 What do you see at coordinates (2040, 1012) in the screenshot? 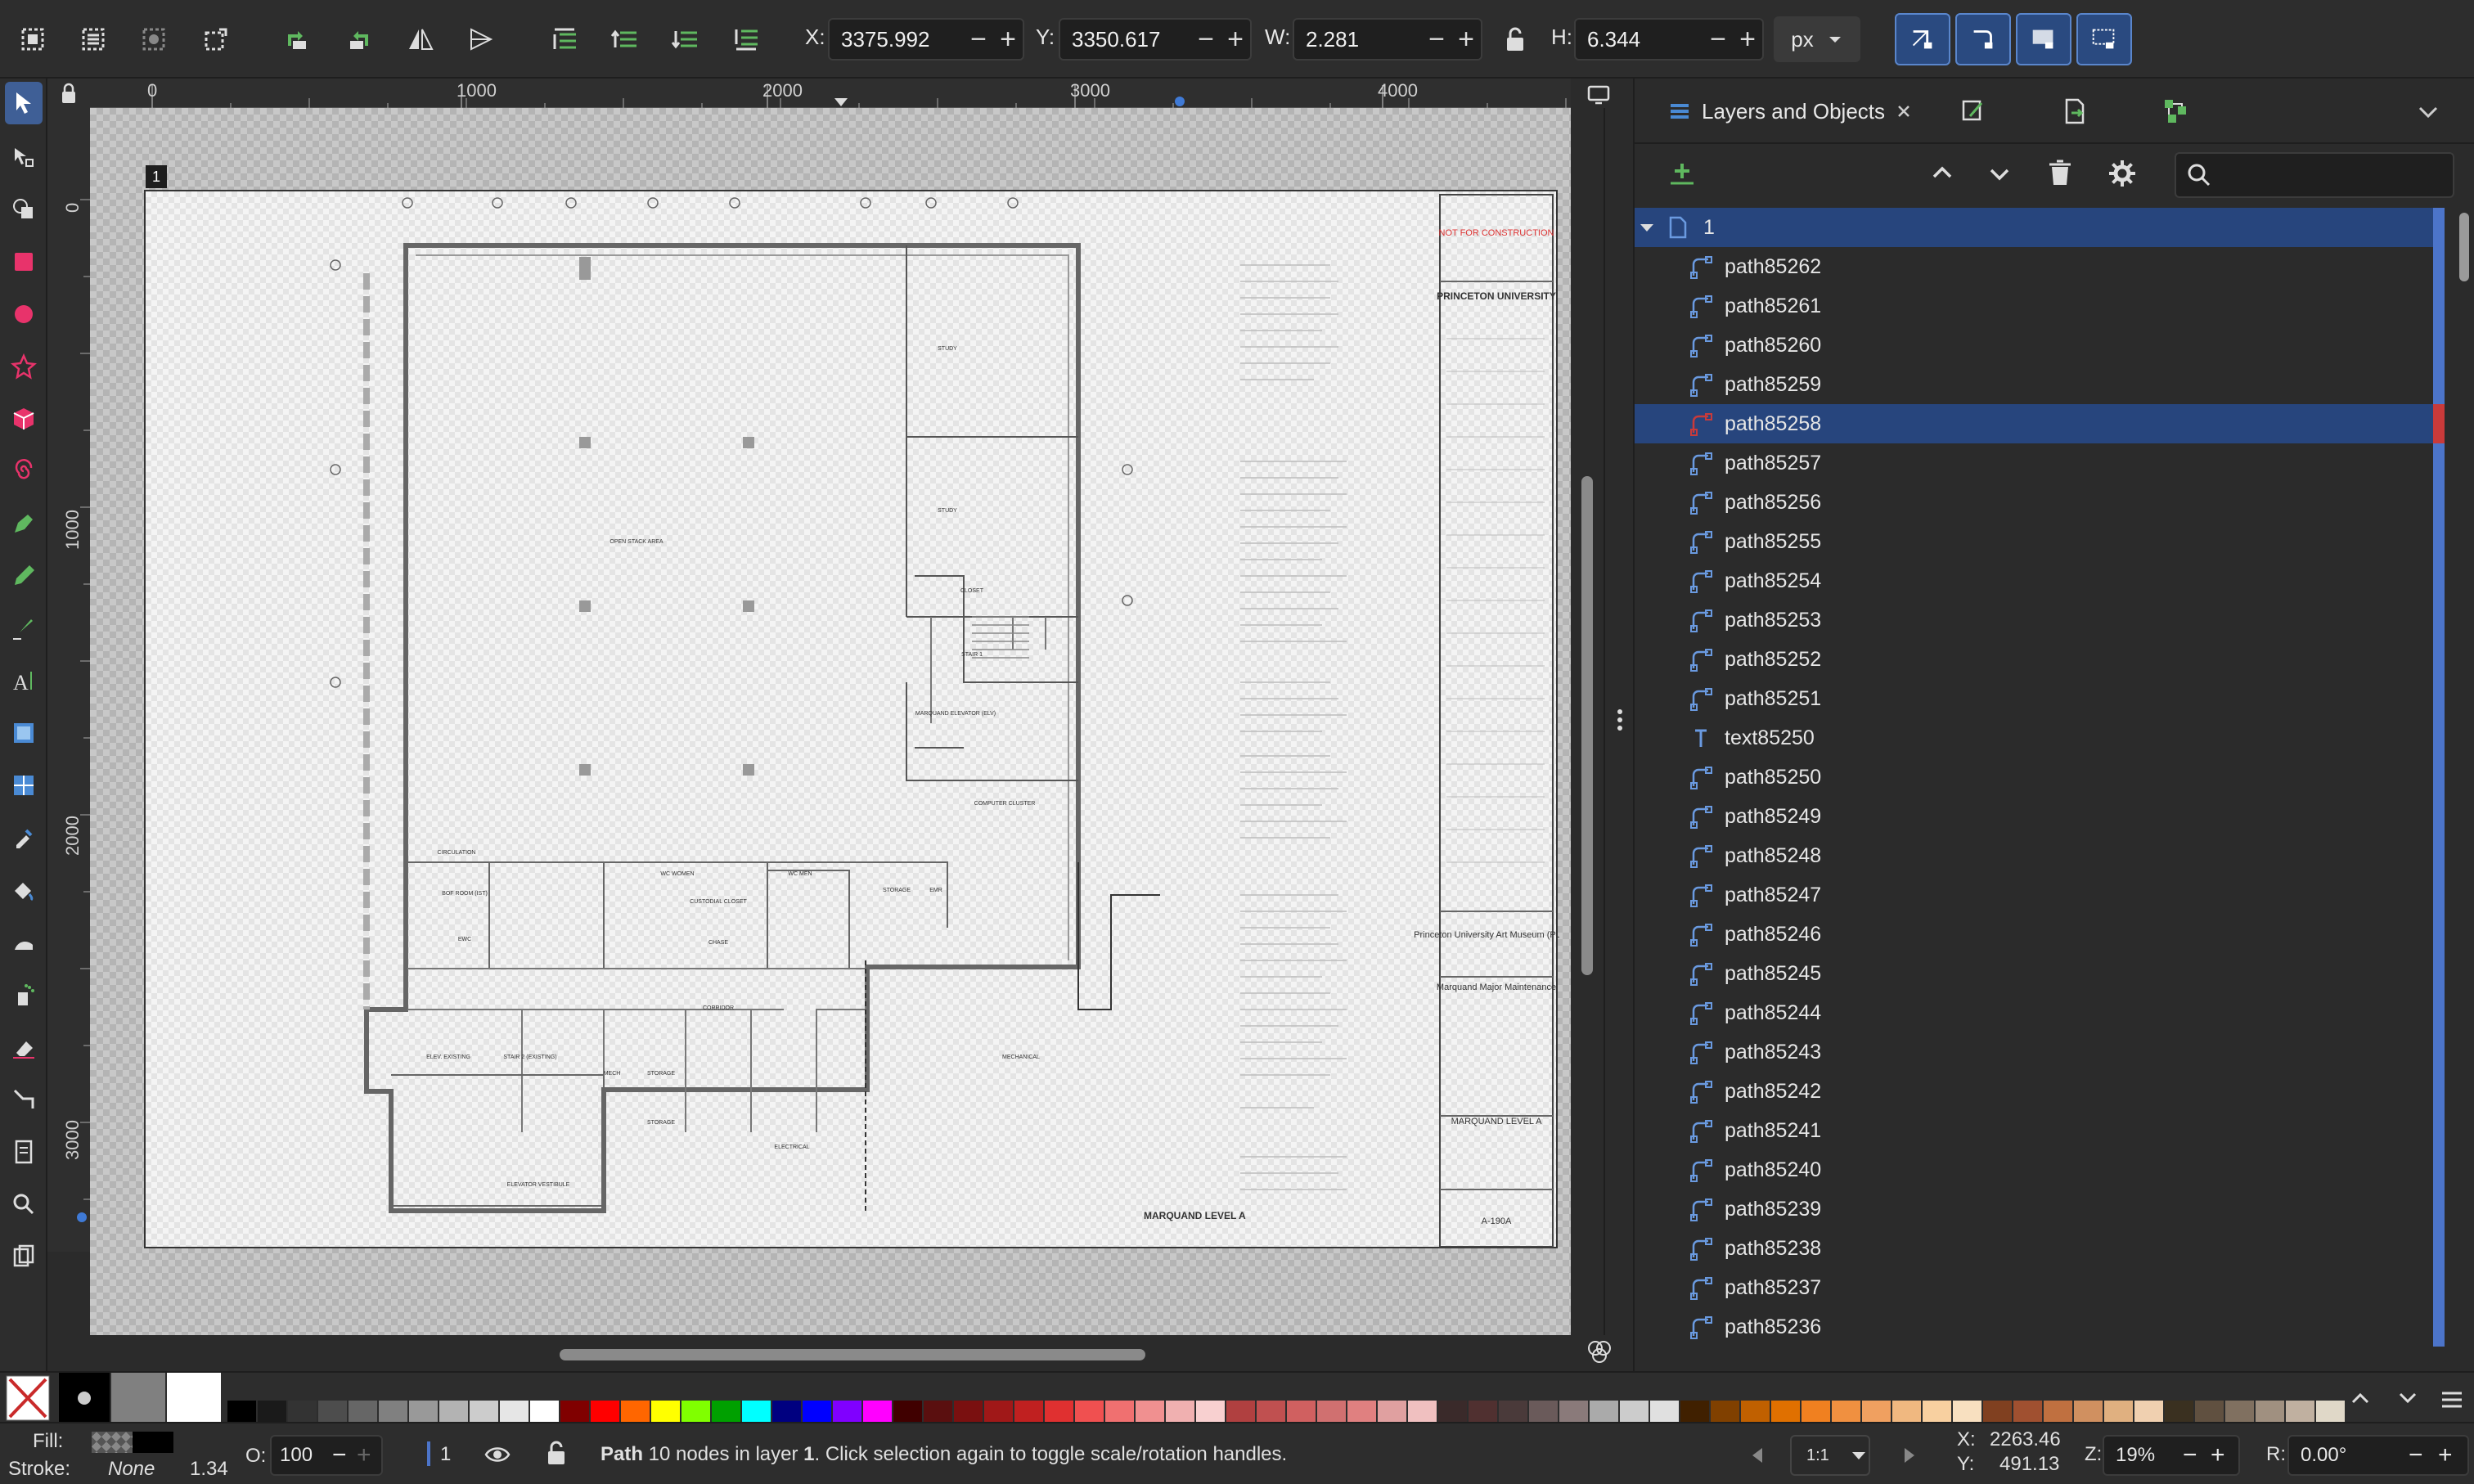
I see `object-row: path85244` at bounding box center [2040, 1012].